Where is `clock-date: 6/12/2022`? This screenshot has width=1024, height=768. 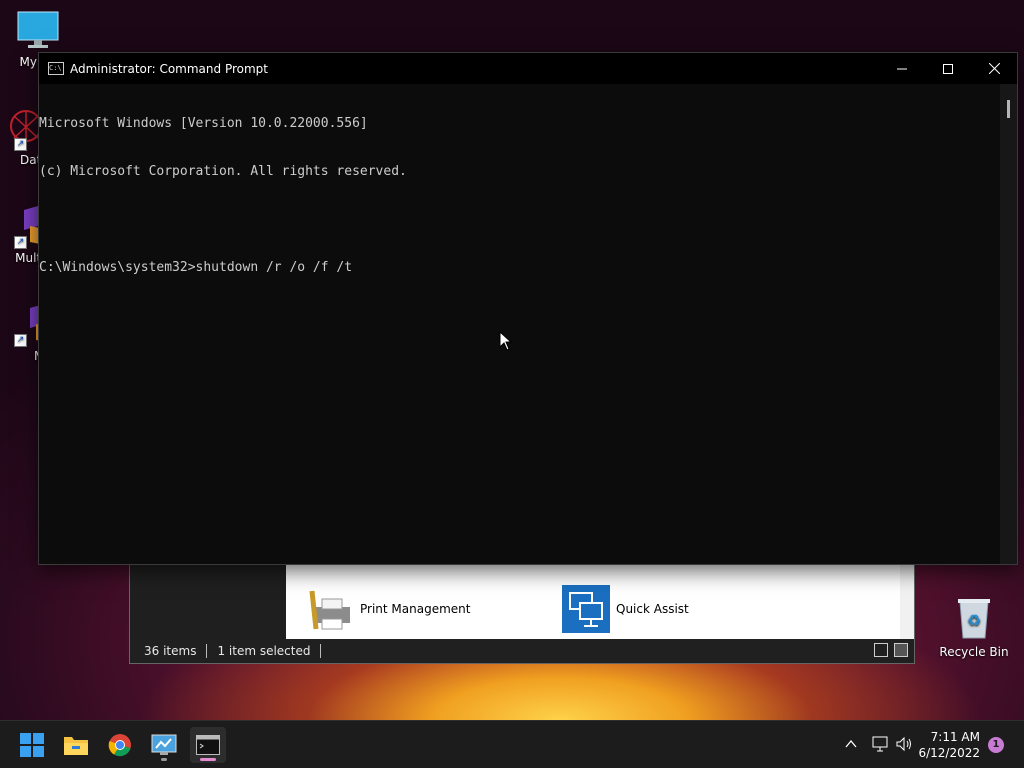 clock-date: 6/12/2022 is located at coordinates (949, 753).